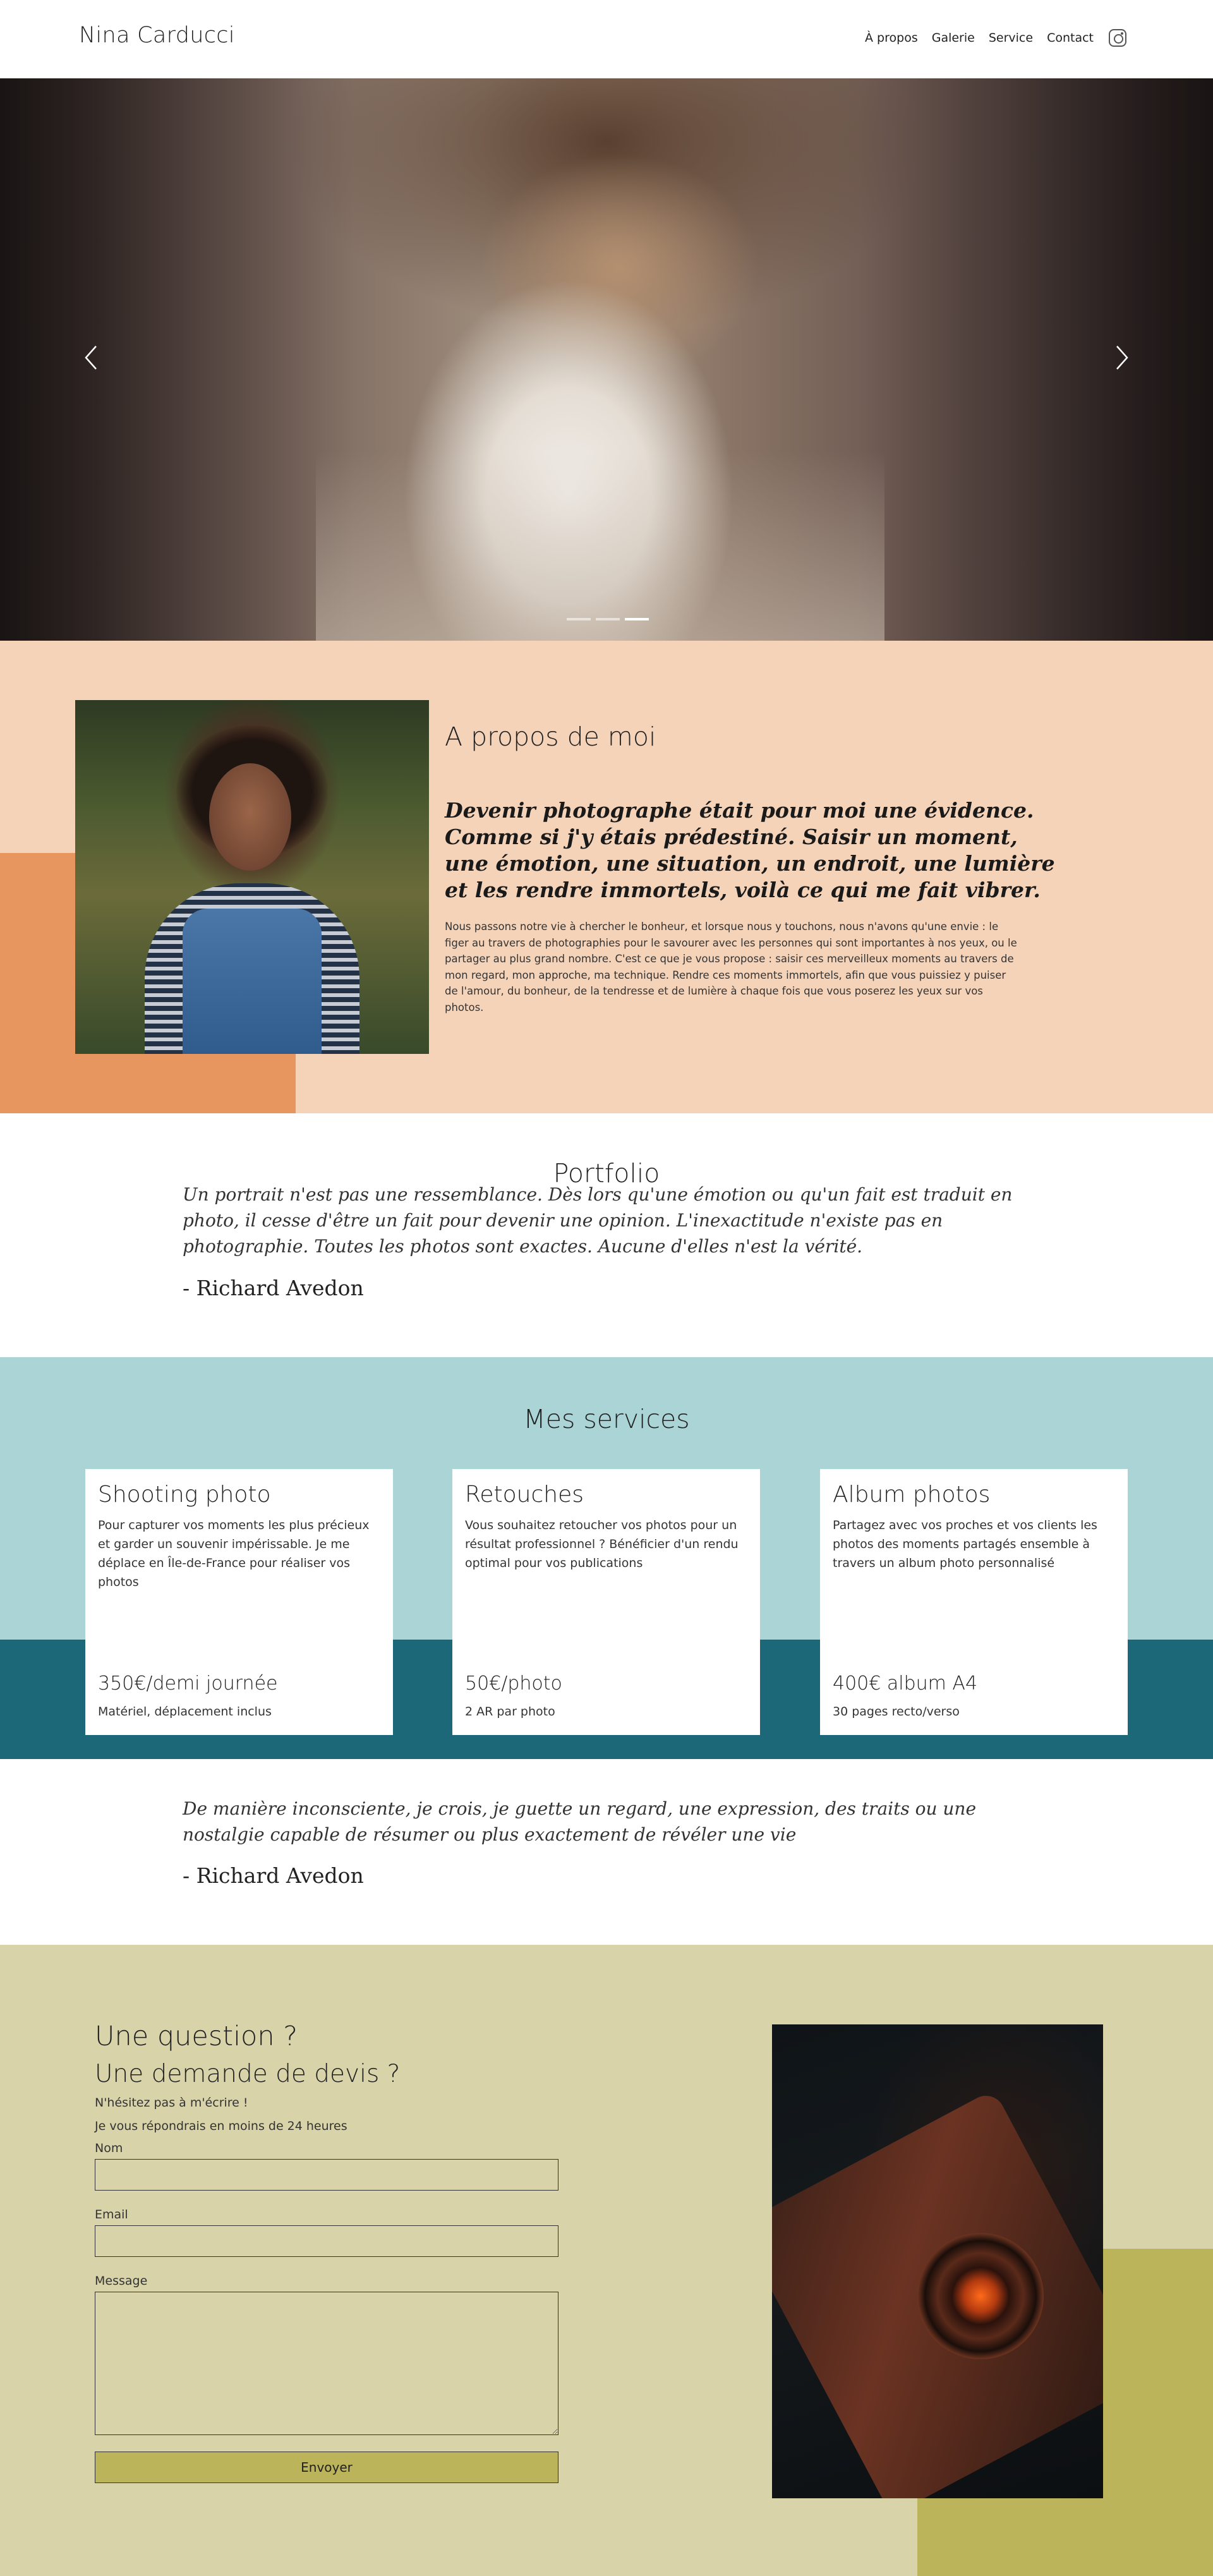 The image size is (1213, 2576). I want to click on service-card-note: 2 AR par photo, so click(510, 1712).